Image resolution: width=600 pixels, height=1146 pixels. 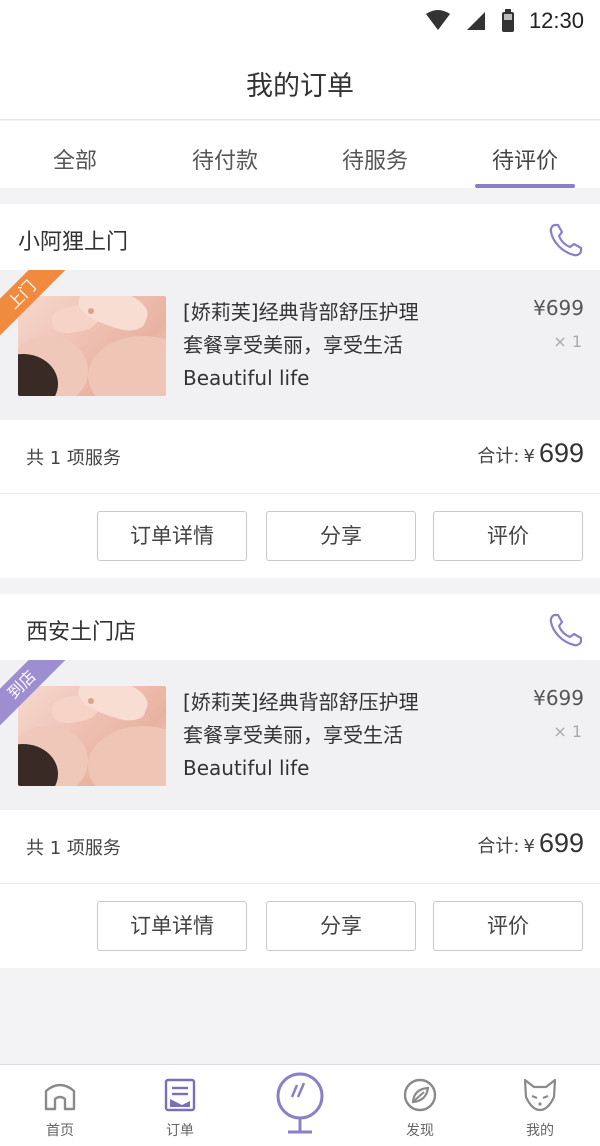 What do you see at coordinates (524, 161) in the screenshot?
I see `tab-label: 待评价` at bounding box center [524, 161].